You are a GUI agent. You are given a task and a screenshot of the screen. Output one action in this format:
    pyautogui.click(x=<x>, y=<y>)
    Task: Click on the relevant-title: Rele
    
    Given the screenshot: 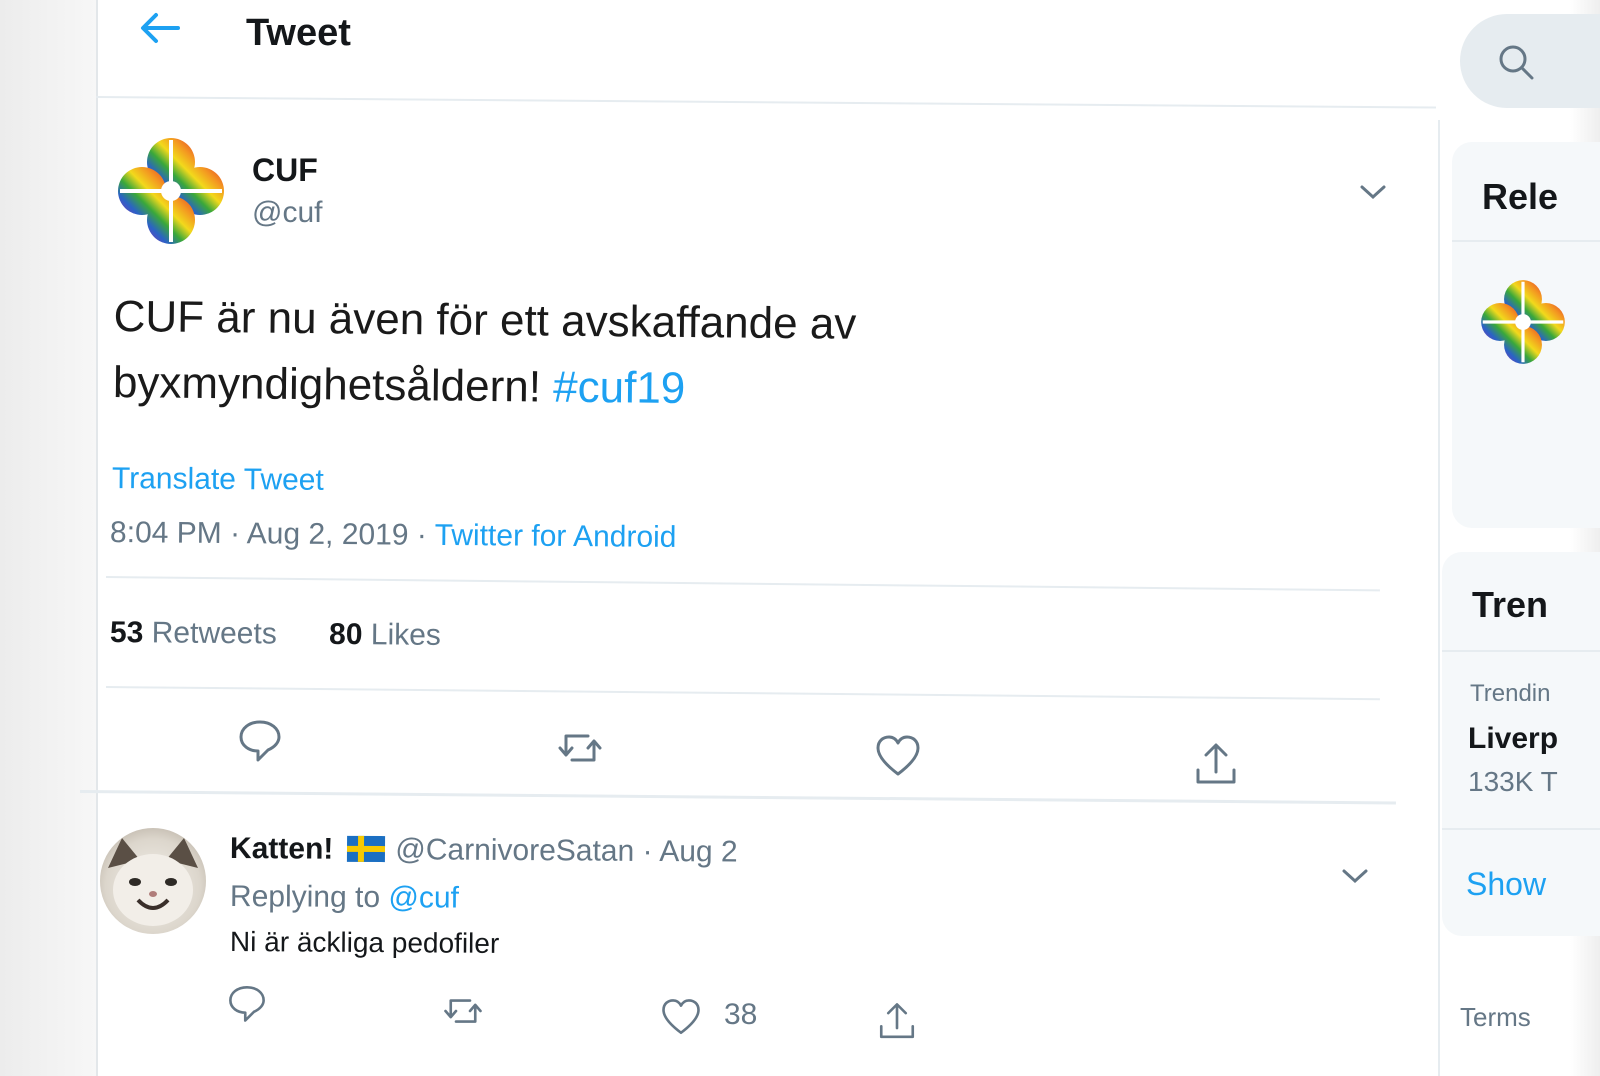 What is the action you would take?
    pyautogui.click(x=1520, y=196)
    